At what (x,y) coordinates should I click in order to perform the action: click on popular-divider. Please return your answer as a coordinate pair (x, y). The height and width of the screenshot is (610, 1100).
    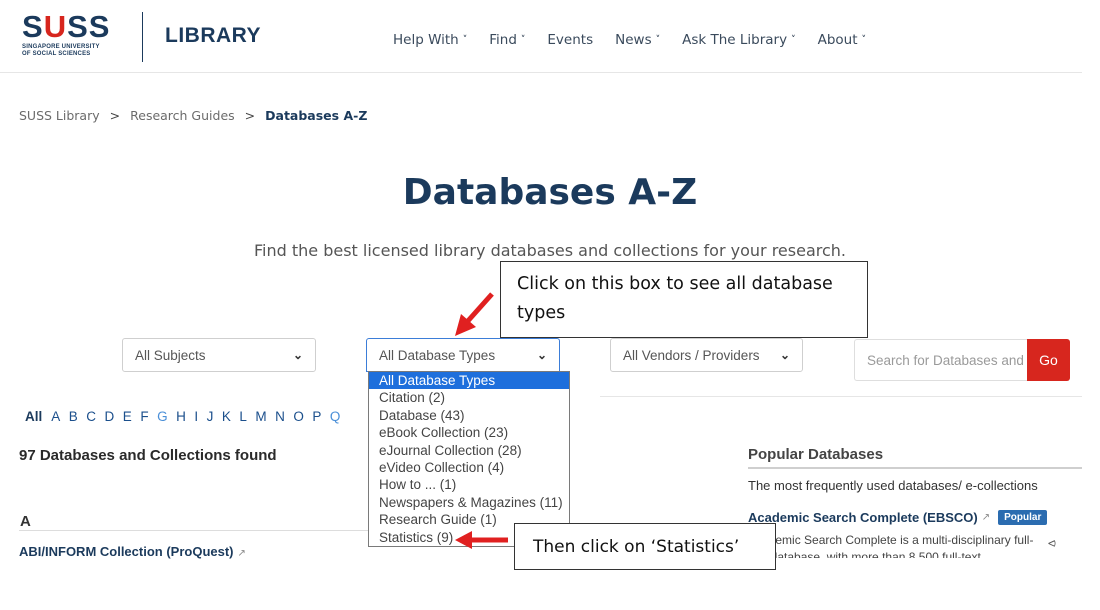
    Looking at the image, I should click on (915, 468).